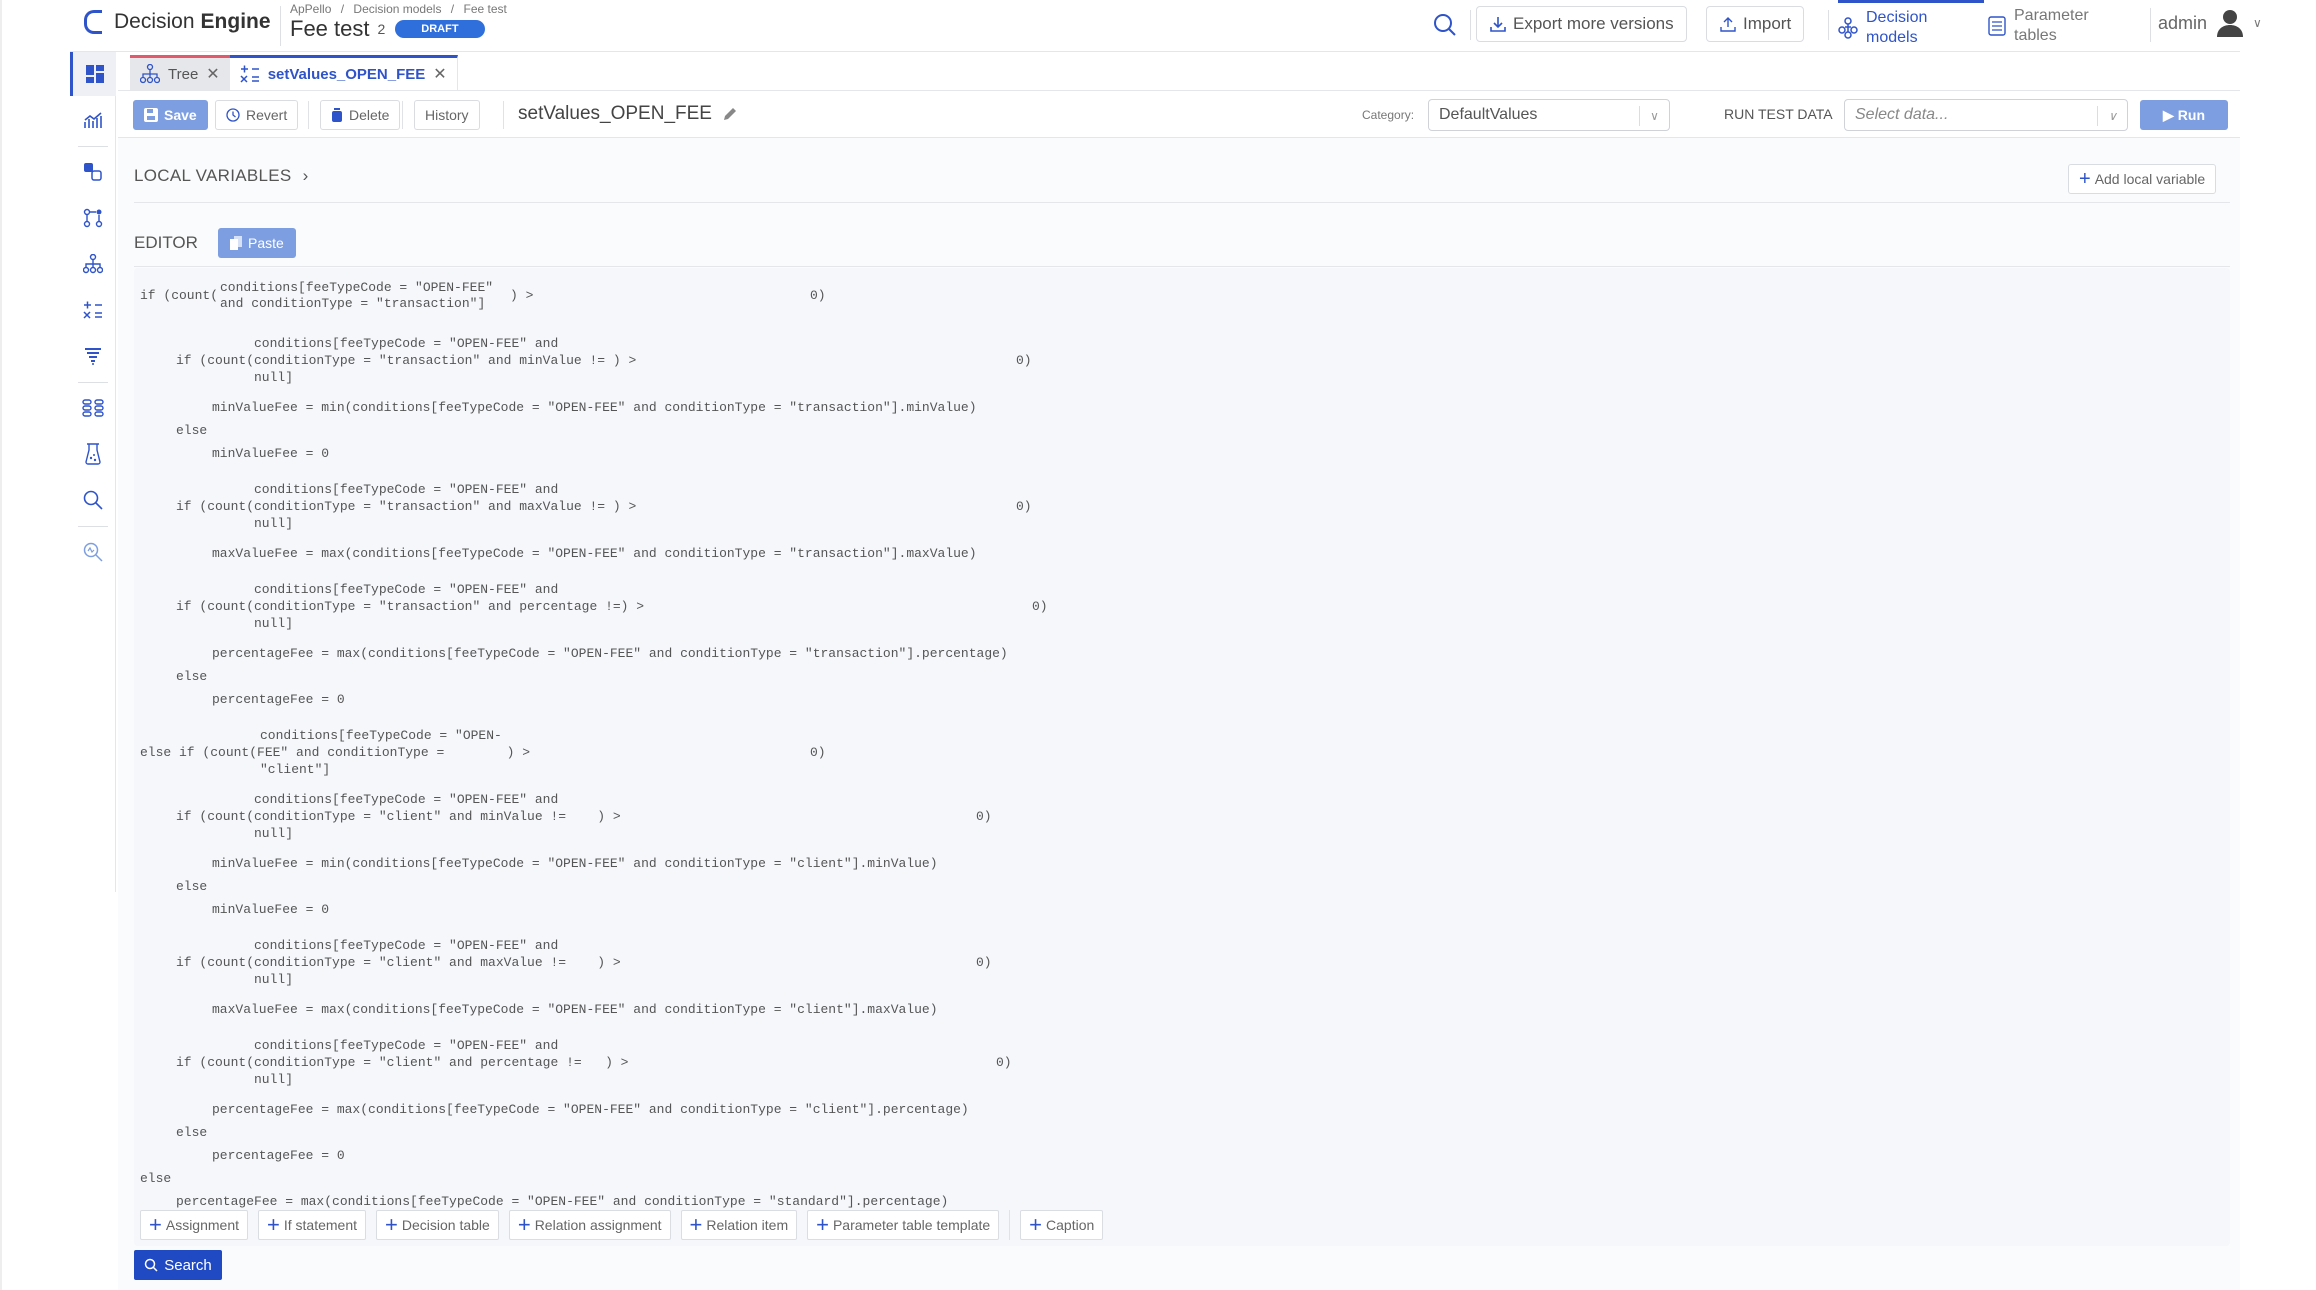 The height and width of the screenshot is (1290, 2316). I want to click on add-caption-button: + Caption, so click(1062, 1225).